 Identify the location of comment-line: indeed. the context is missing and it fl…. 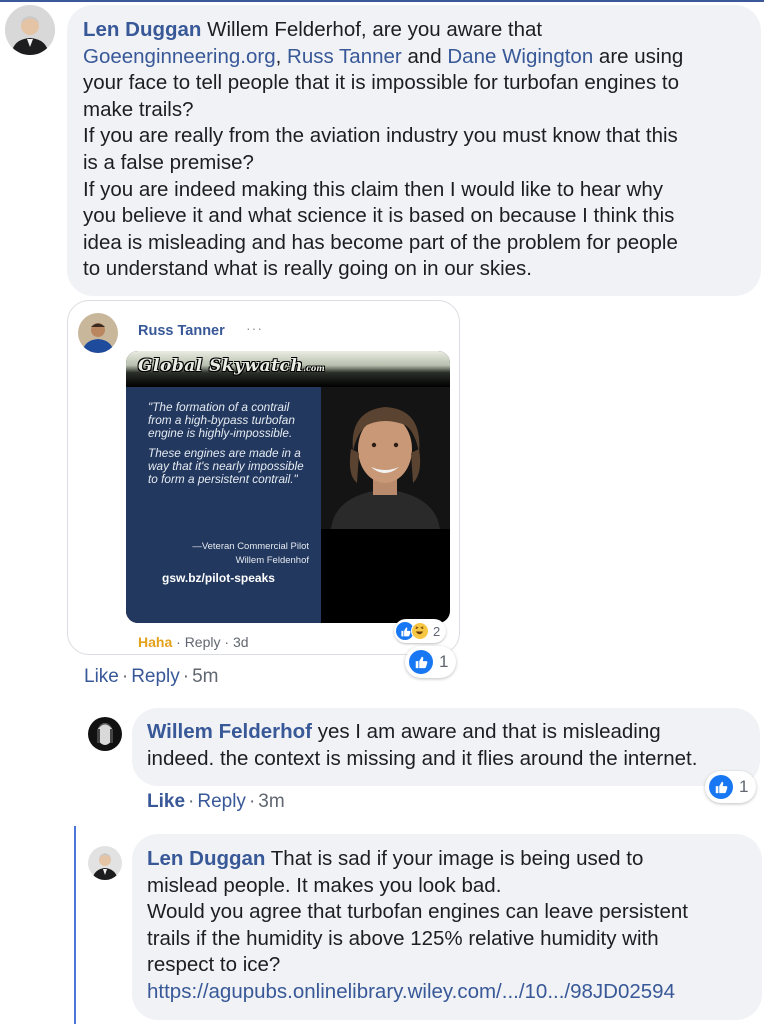
(422, 759).